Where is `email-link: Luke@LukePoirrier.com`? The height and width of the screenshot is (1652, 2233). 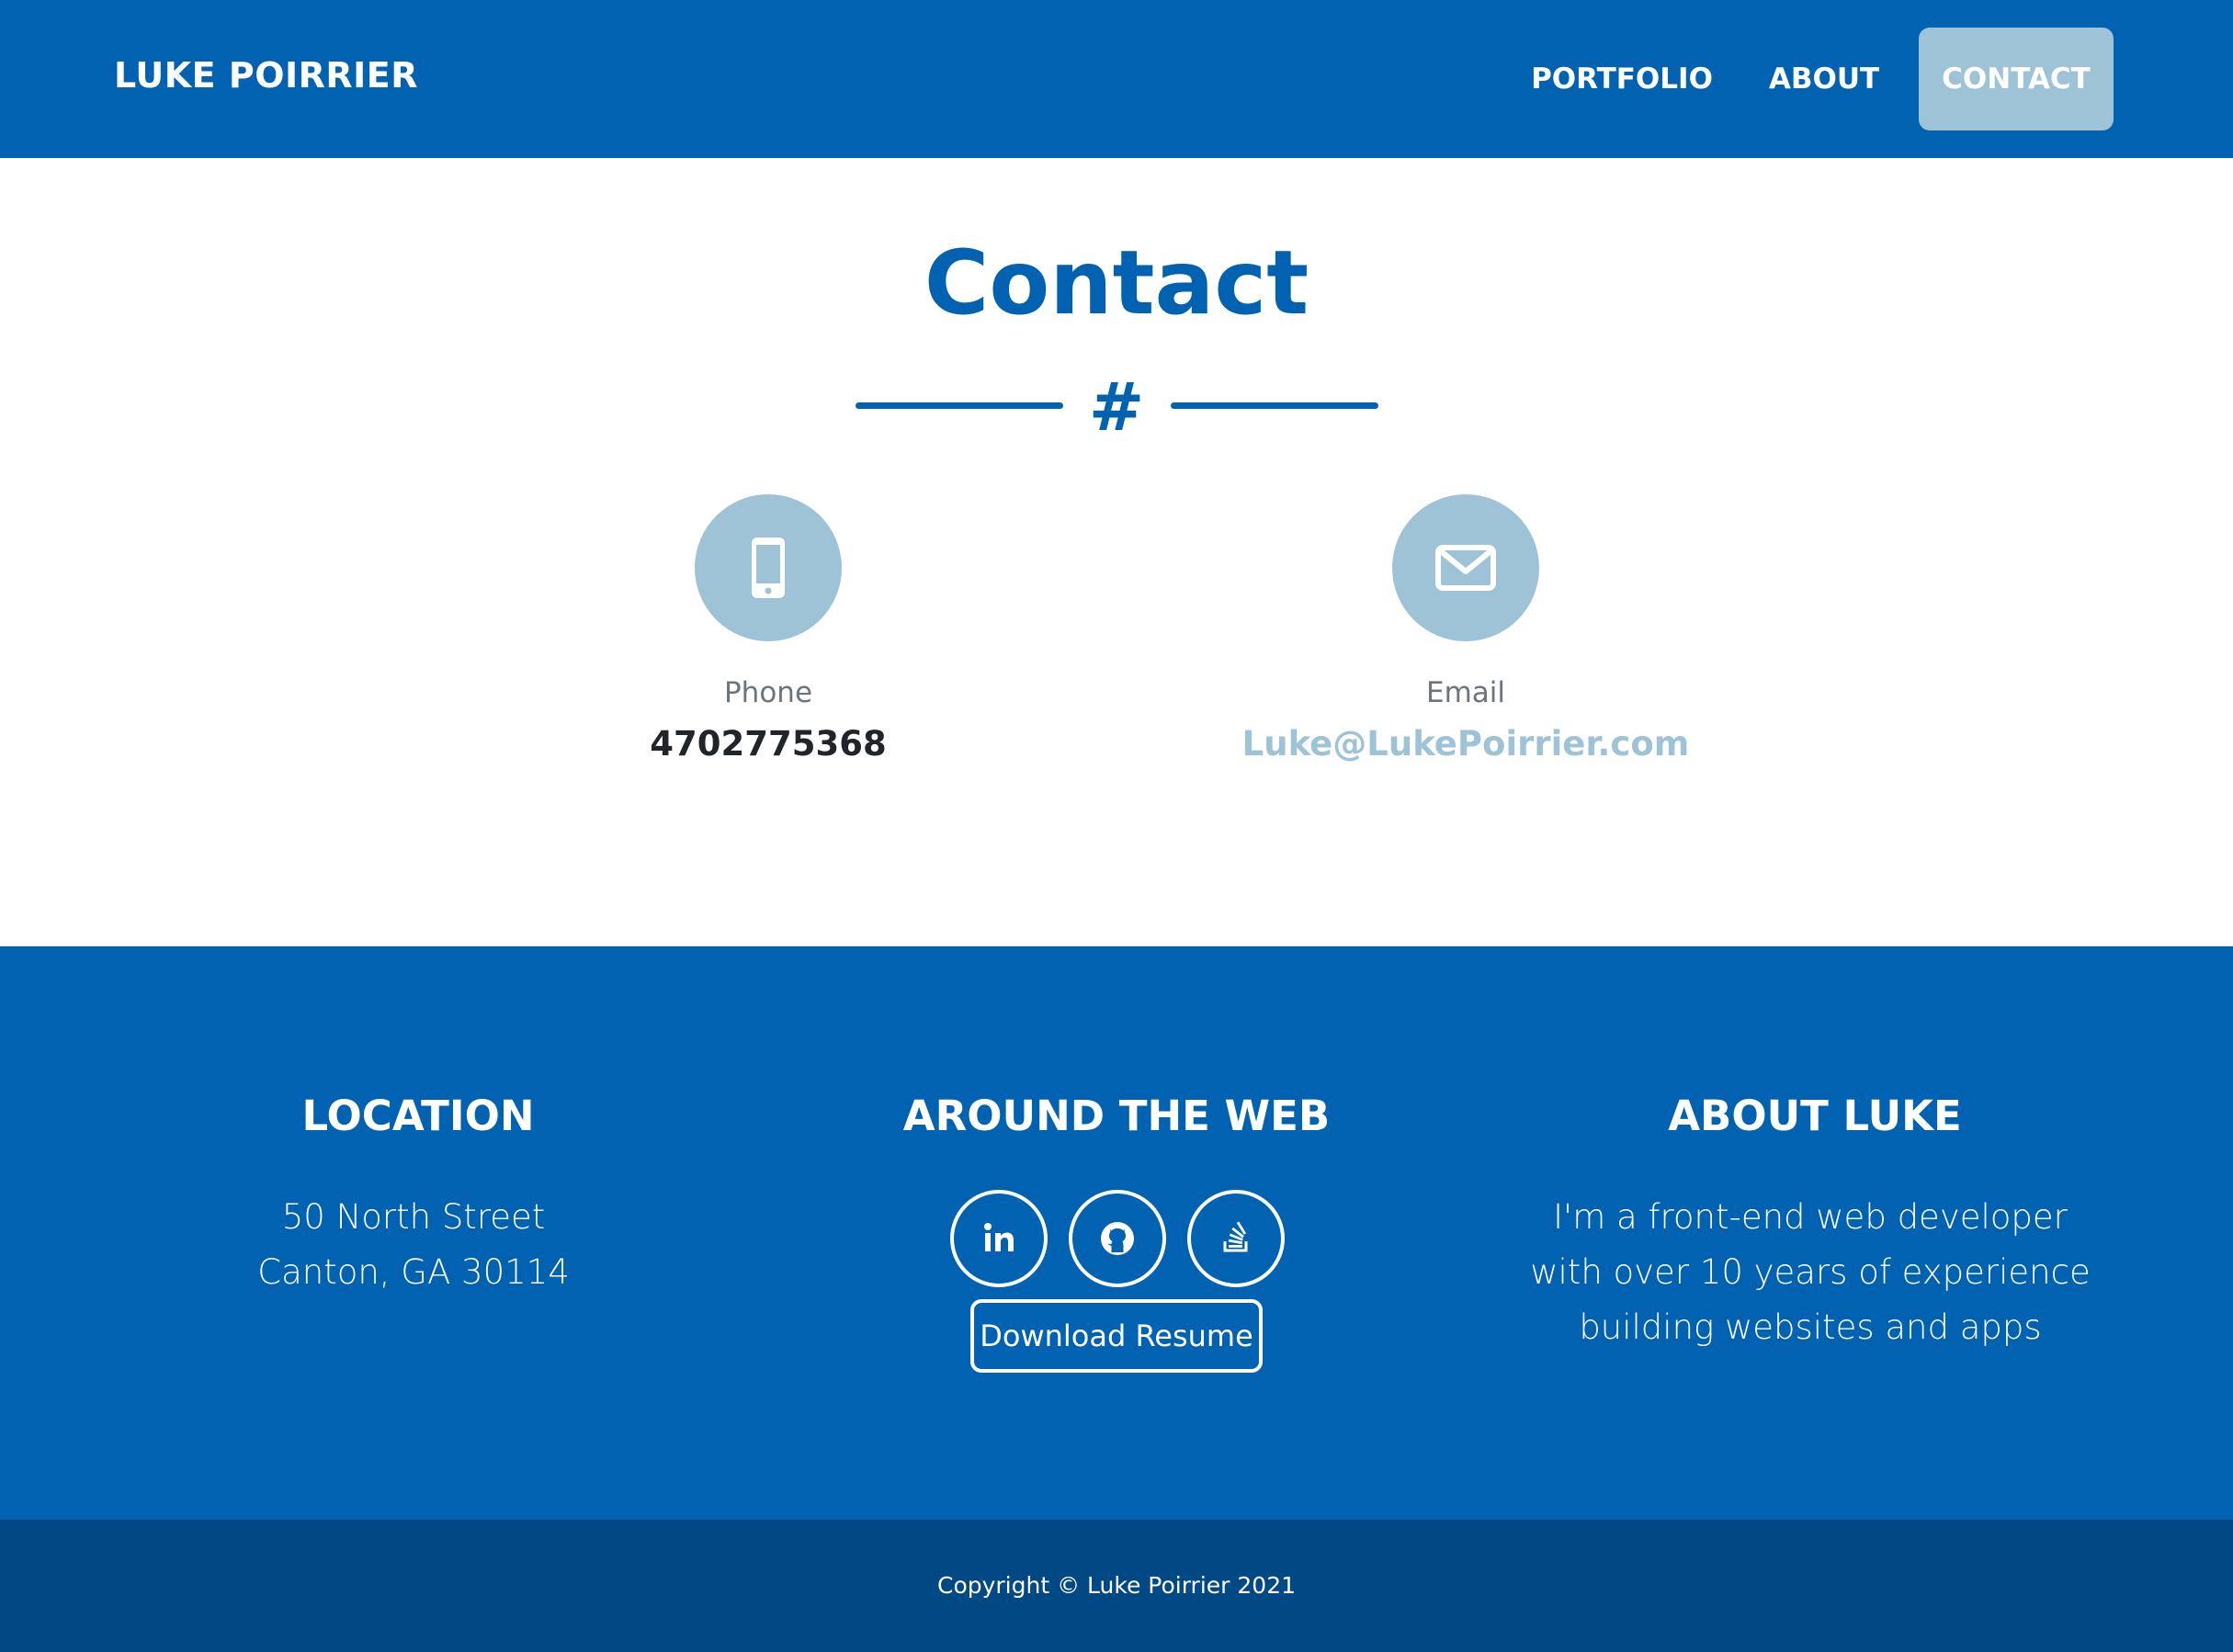
email-link: Luke@LukePoirrier.com is located at coordinates (1465, 744).